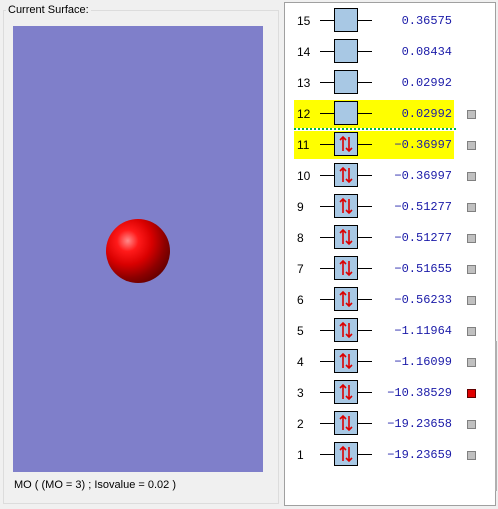 This screenshot has height=509, width=498. Describe the element at coordinates (300, 424) in the screenshot. I see `mo-index-label: 2` at that location.